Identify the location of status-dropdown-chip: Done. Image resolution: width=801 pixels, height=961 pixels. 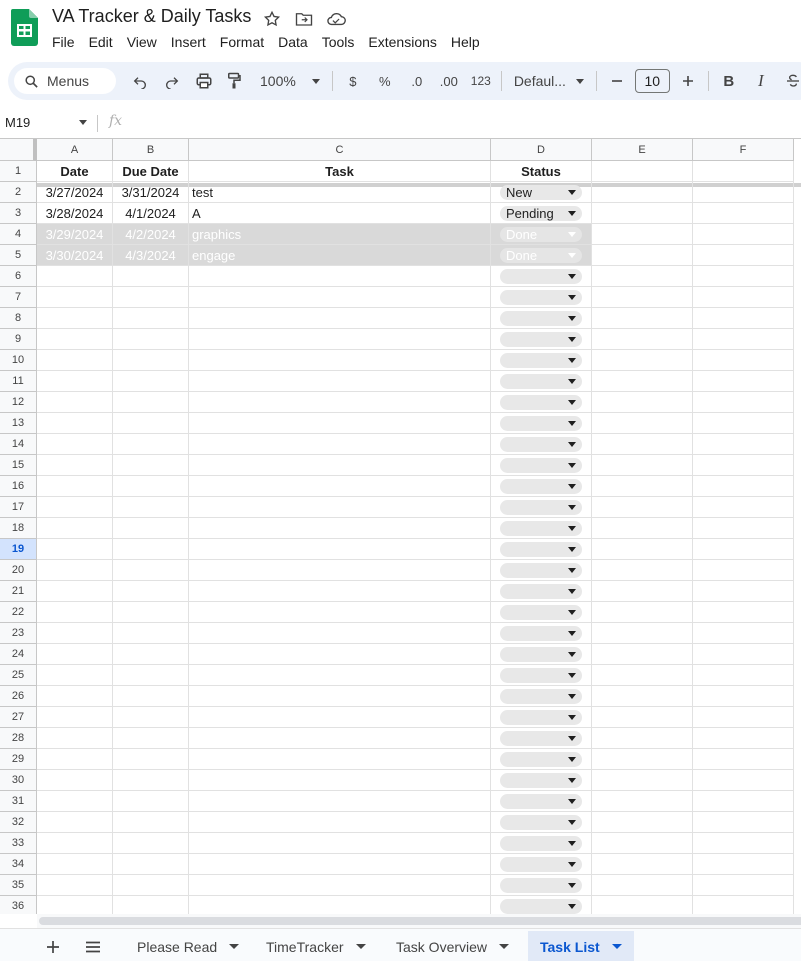
(541, 255).